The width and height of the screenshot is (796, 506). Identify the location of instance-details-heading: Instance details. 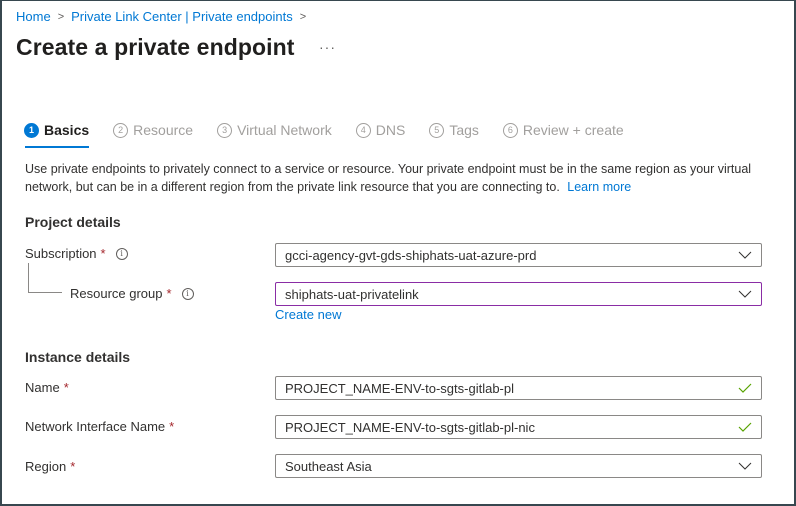
(78, 357).